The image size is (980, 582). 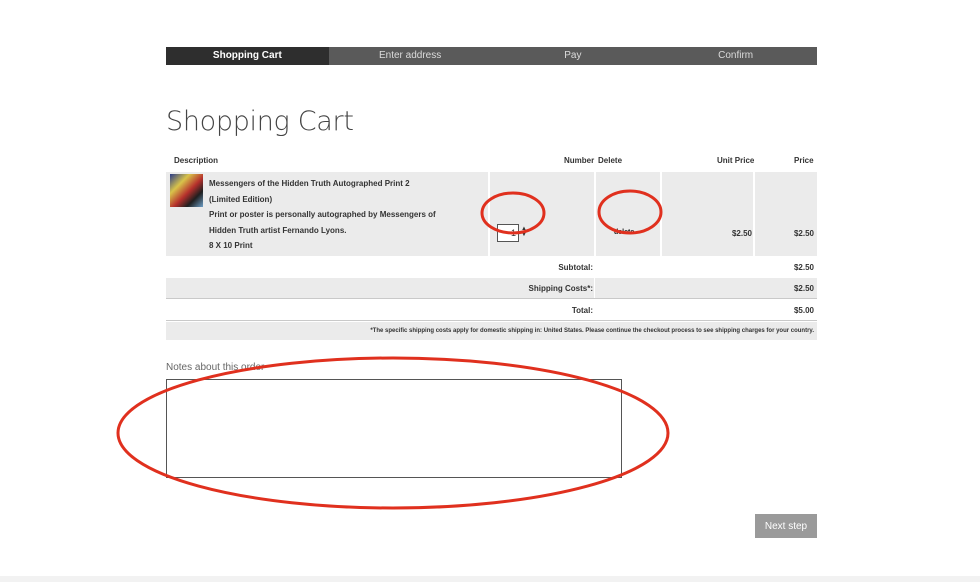 I want to click on step-enter-address: Enter address, so click(x=410, y=56).